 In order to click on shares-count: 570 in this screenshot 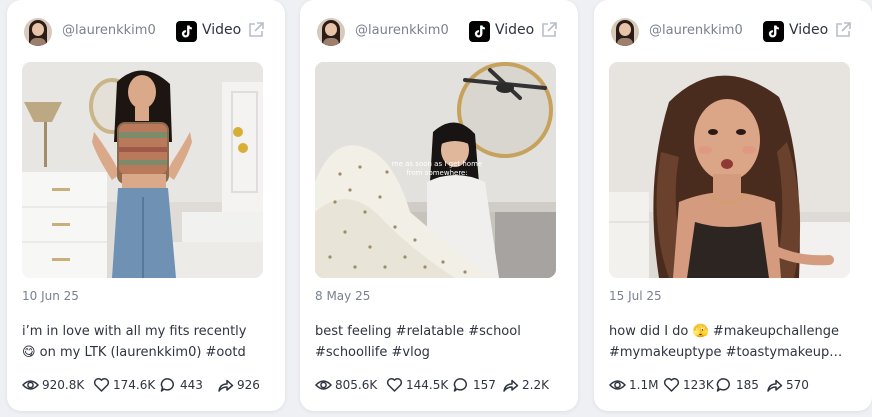, I will do `click(797, 385)`.